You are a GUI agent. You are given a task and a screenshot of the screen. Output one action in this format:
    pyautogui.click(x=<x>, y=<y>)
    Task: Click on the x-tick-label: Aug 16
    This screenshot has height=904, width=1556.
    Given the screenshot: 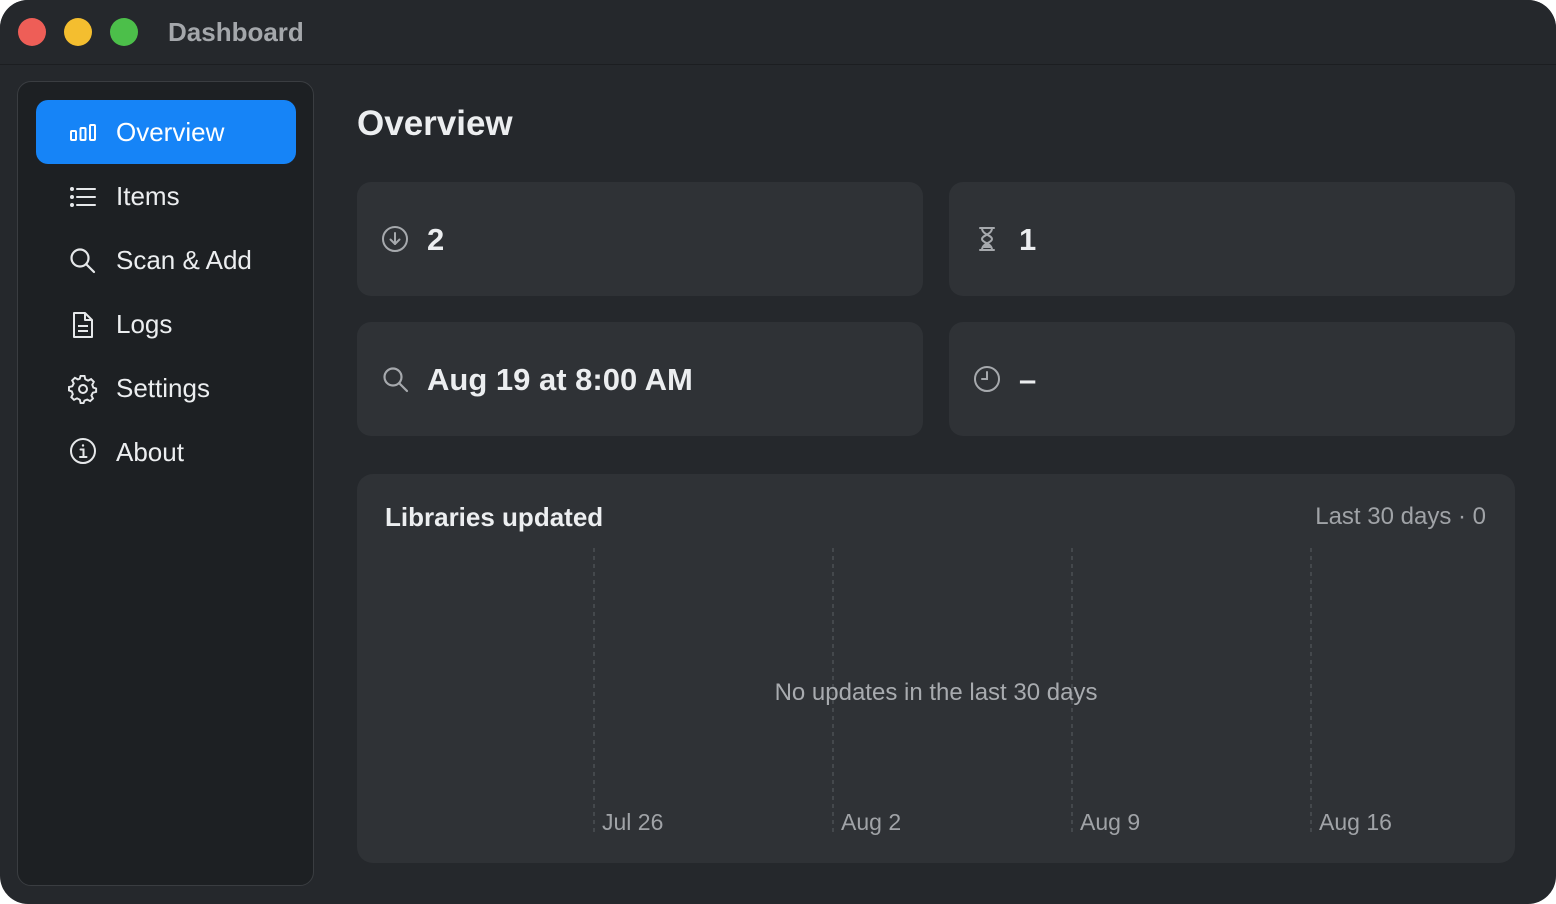 What is the action you would take?
    pyautogui.click(x=1355, y=822)
    